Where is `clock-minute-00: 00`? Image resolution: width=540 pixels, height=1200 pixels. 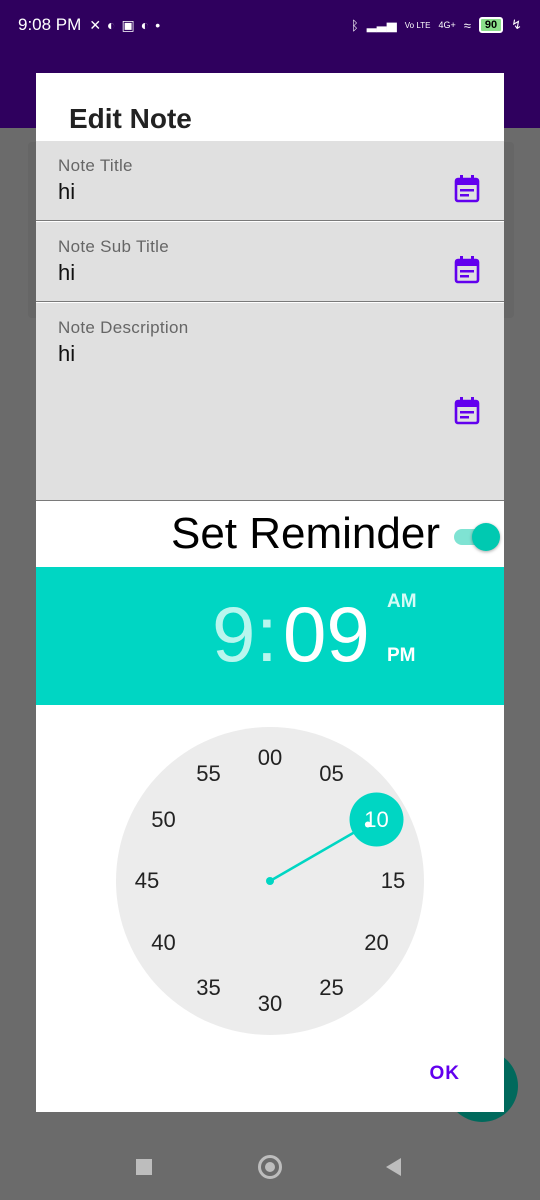 clock-minute-00: 00 is located at coordinates (270, 758).